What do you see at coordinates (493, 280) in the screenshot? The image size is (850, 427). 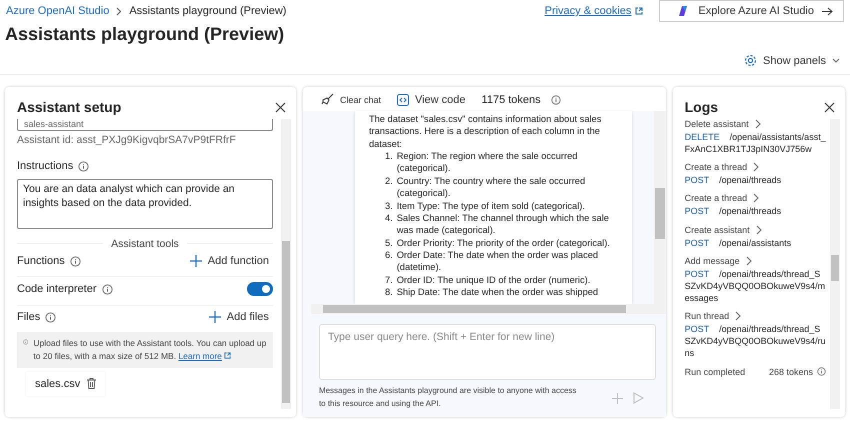 I see `list-item-text: Order ID: The unique ID of the order (numeric).` at bounding box center [493, 280].